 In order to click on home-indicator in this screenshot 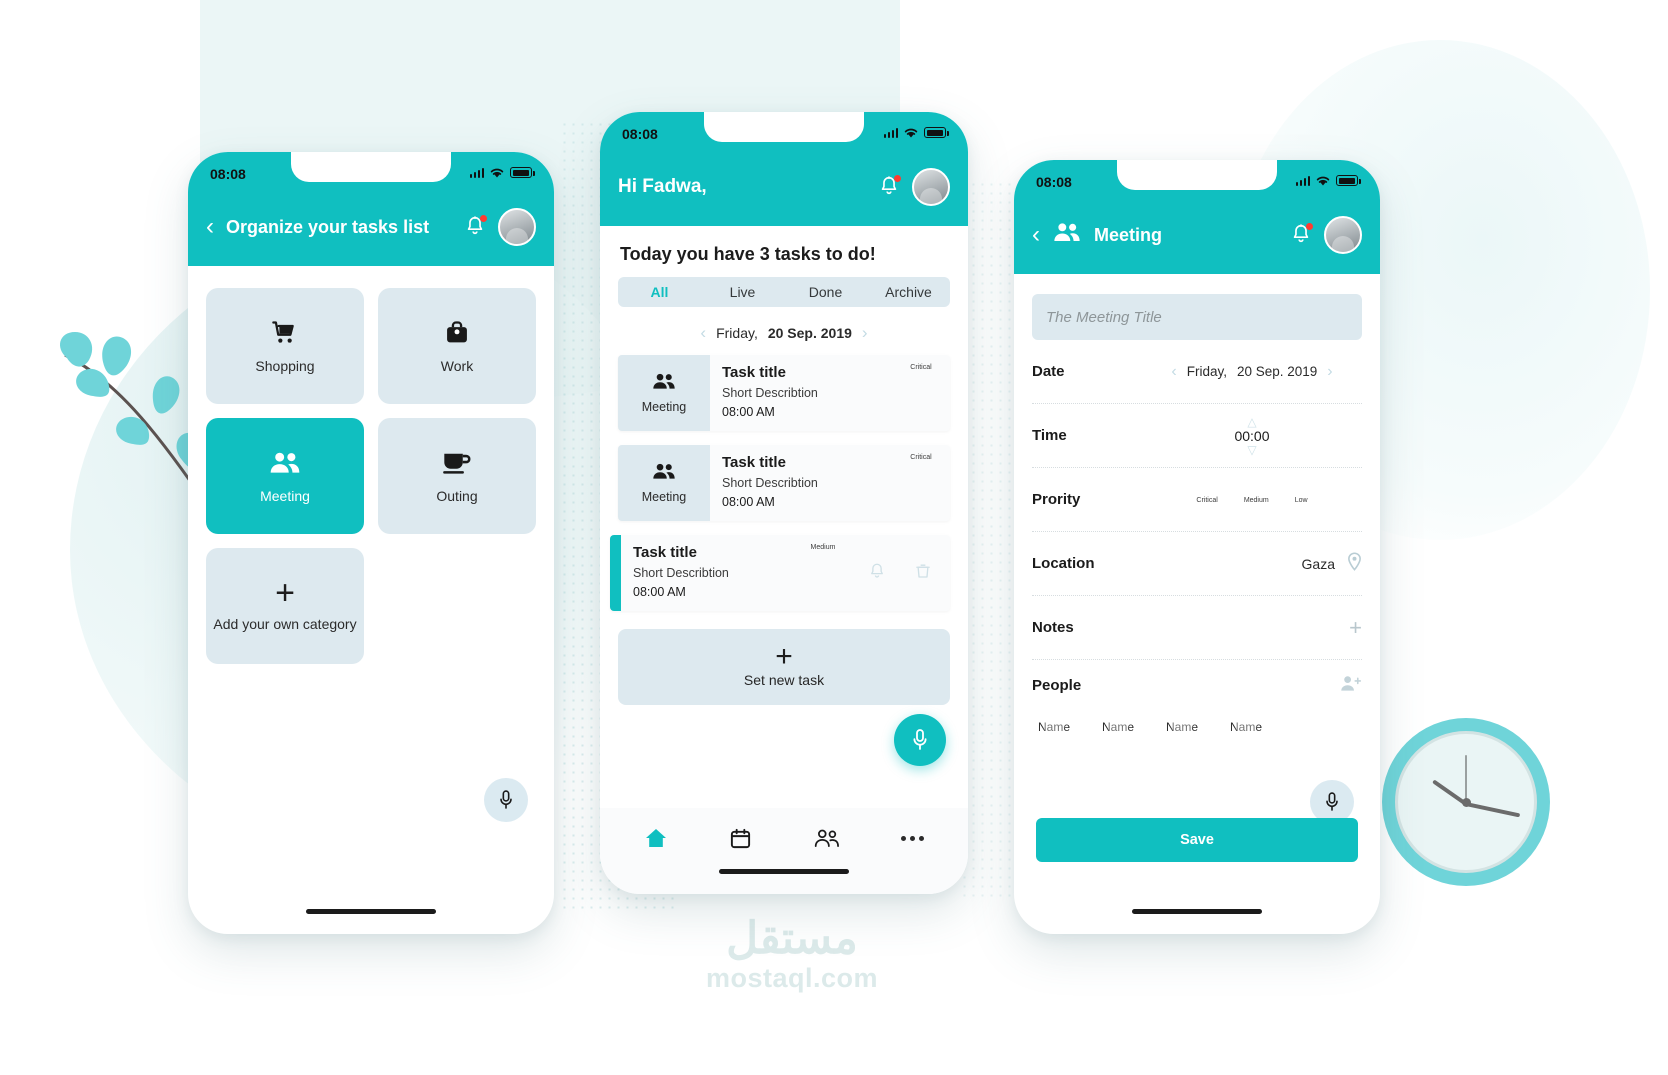, I will do `click(371, 911)`.